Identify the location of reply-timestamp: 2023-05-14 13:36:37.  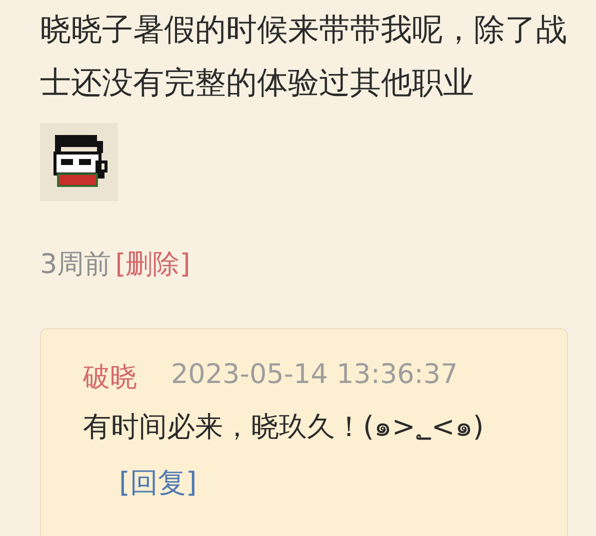
(314, 375).